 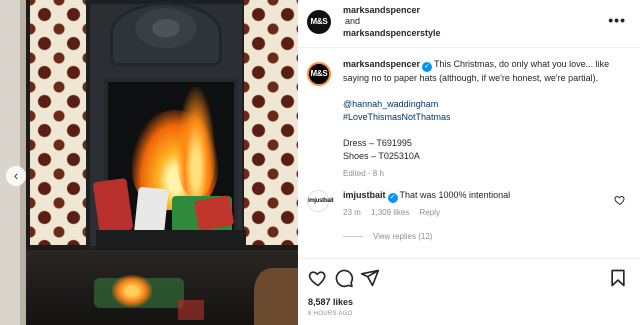 I want to click on fireplace-ornament, so click(x=166, y=34).